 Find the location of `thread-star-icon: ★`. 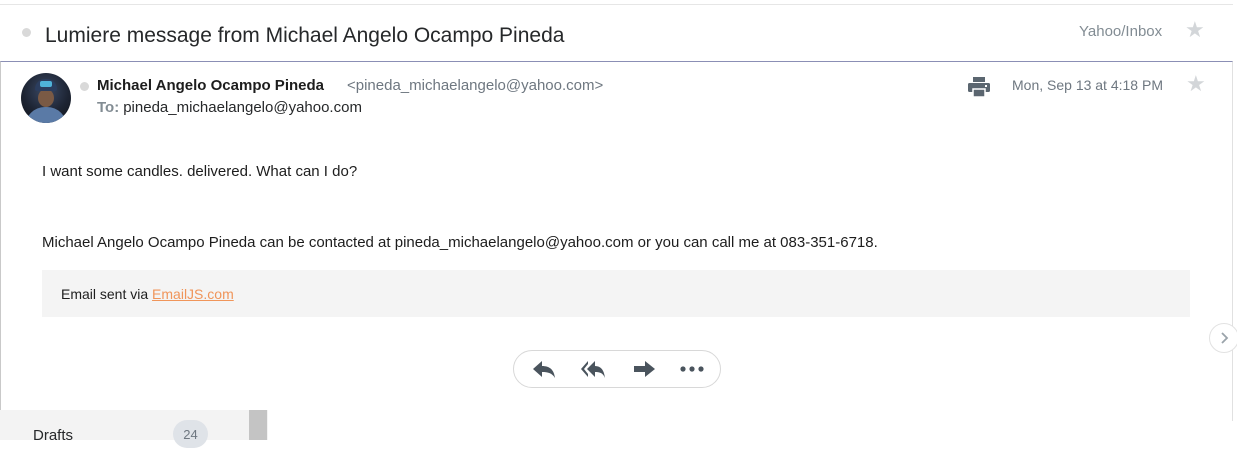

thread-star-icon: ★ is located at coordinates (1195, 30).